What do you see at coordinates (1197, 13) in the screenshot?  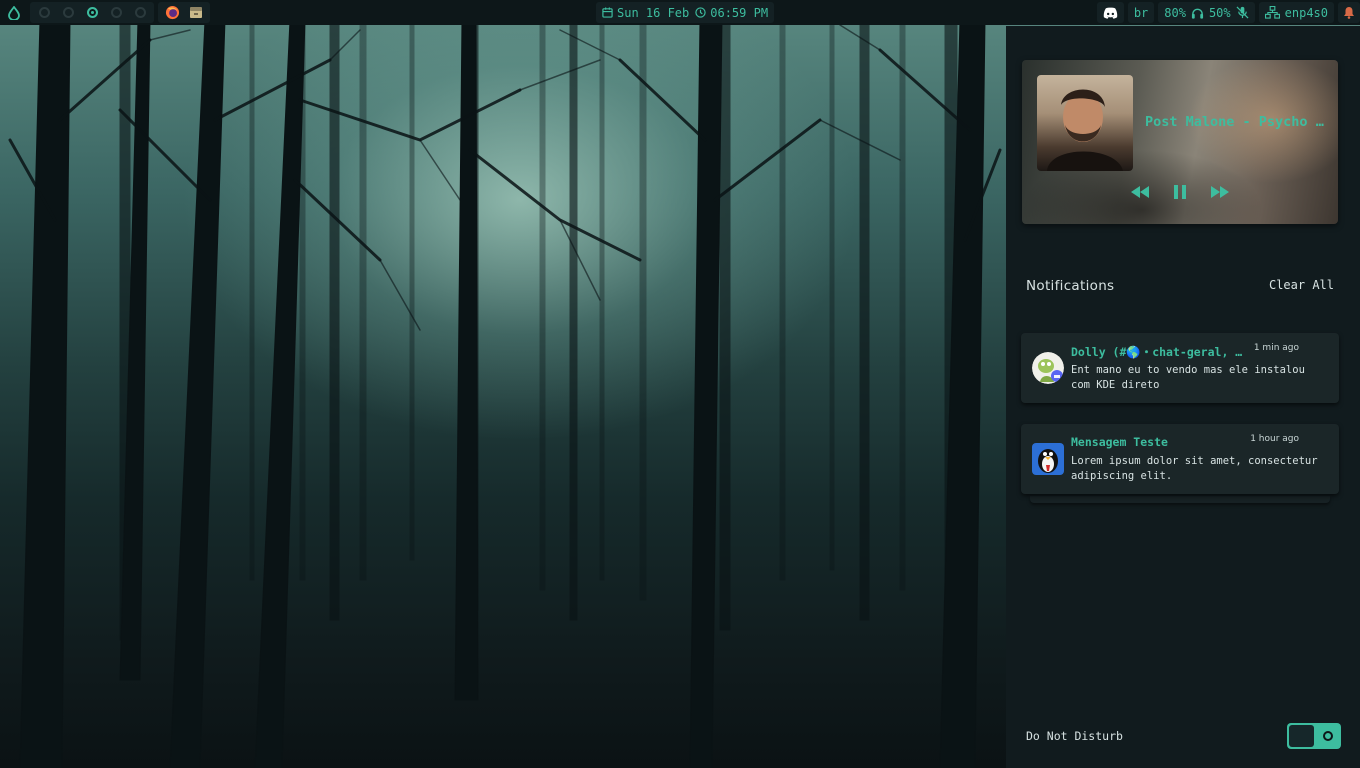 I see `headphones-icon` at bounding box center [1197, 13].